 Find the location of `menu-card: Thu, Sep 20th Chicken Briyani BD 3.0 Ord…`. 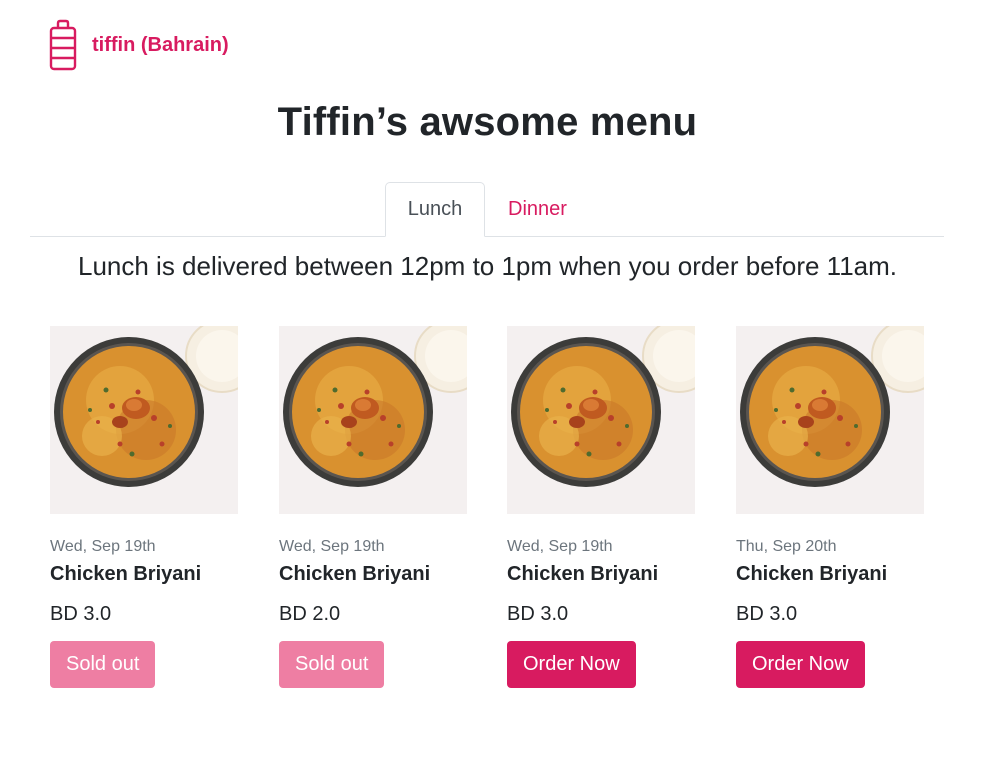

menu-card: Thu, Sep 20th Chicken Briyani BD 3.0 Ord… is located at coordinates (830, 507).